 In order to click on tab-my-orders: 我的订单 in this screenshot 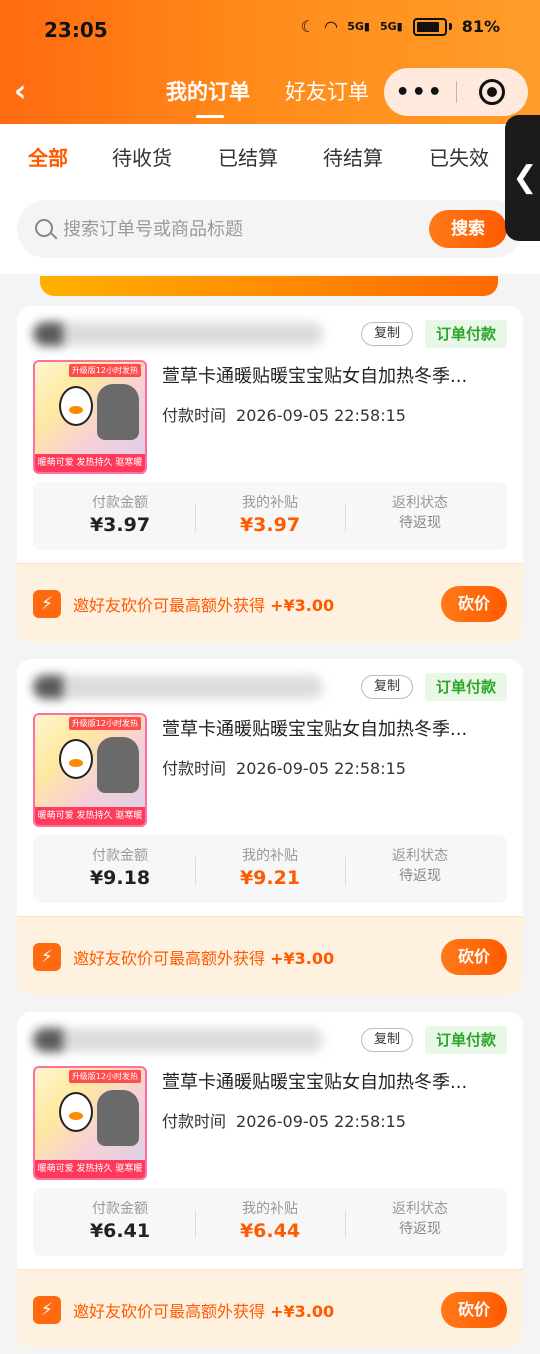, I will do `click(208, 97)`.